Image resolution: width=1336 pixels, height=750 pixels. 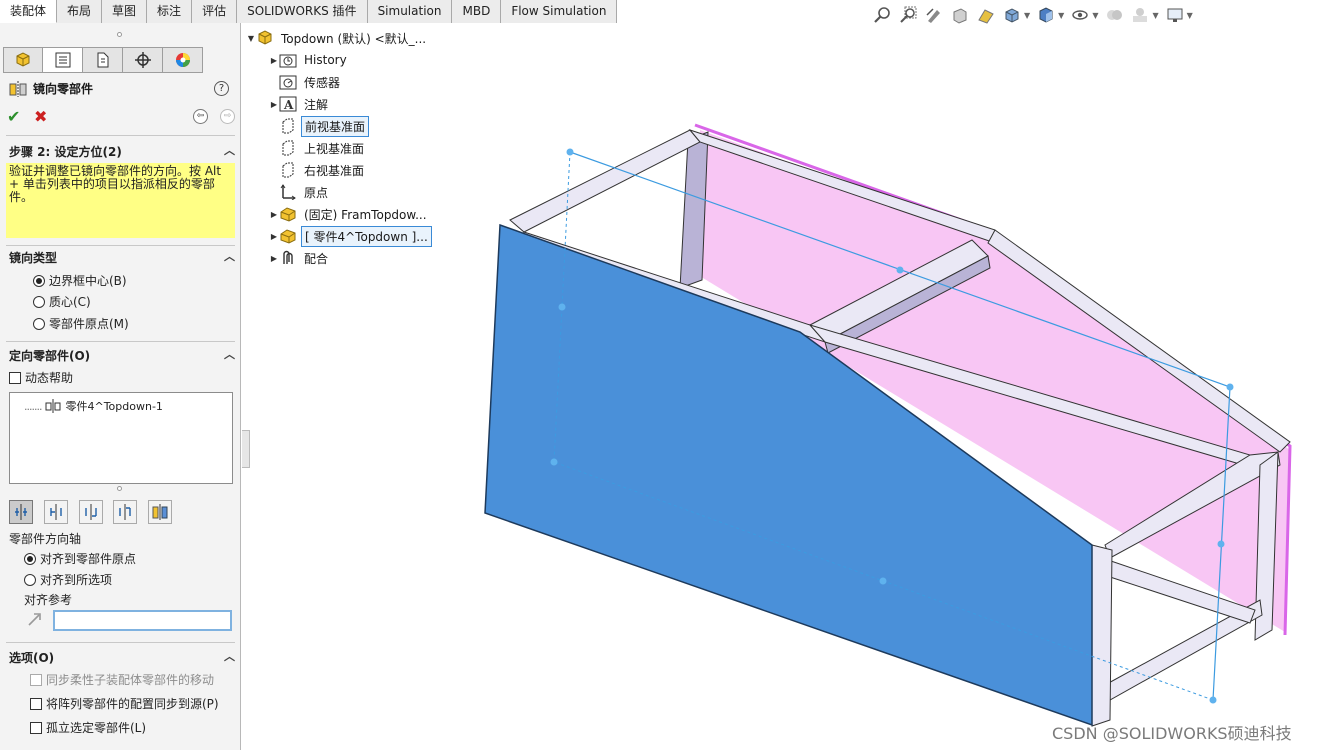 What do you see at coordinates (121, 438) in the screenshot?
I see `components-listbox: ....... 零件4^Topdown-1` at bounding box center [121, 438].